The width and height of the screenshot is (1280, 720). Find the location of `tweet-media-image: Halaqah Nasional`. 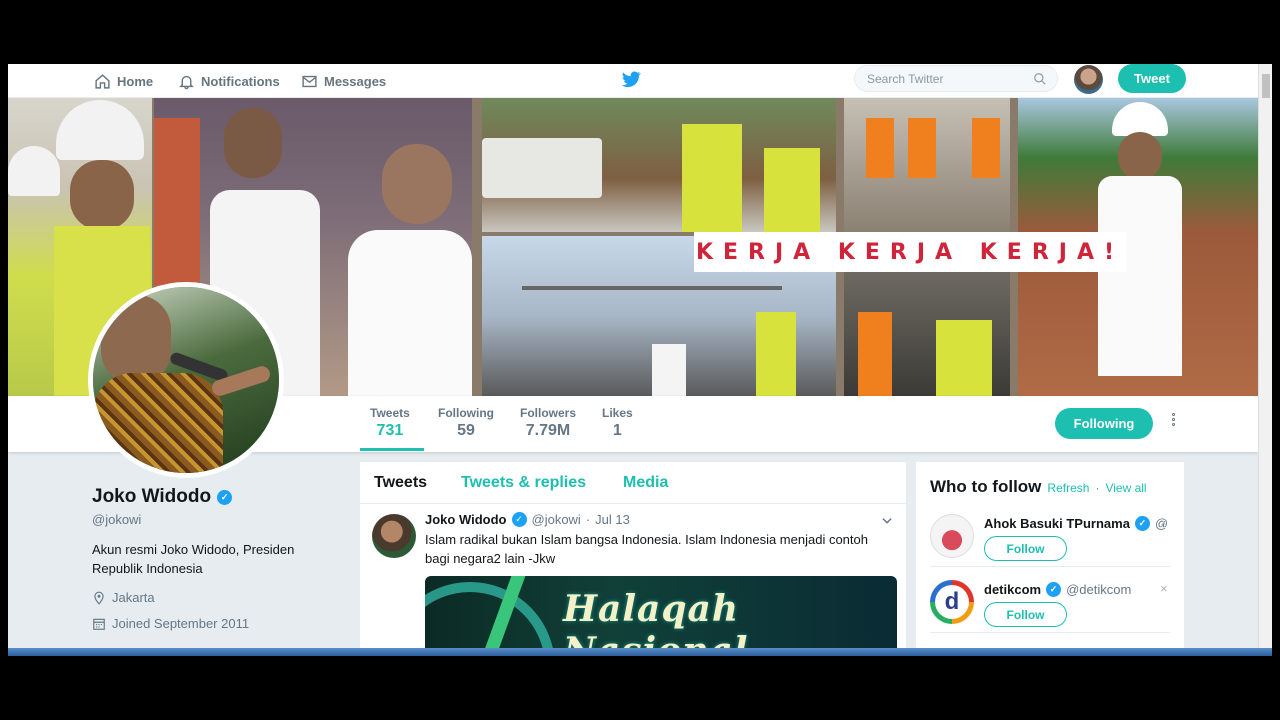

tweet-media-image: Halaqah Nasional is located at coordinates (661, 616).